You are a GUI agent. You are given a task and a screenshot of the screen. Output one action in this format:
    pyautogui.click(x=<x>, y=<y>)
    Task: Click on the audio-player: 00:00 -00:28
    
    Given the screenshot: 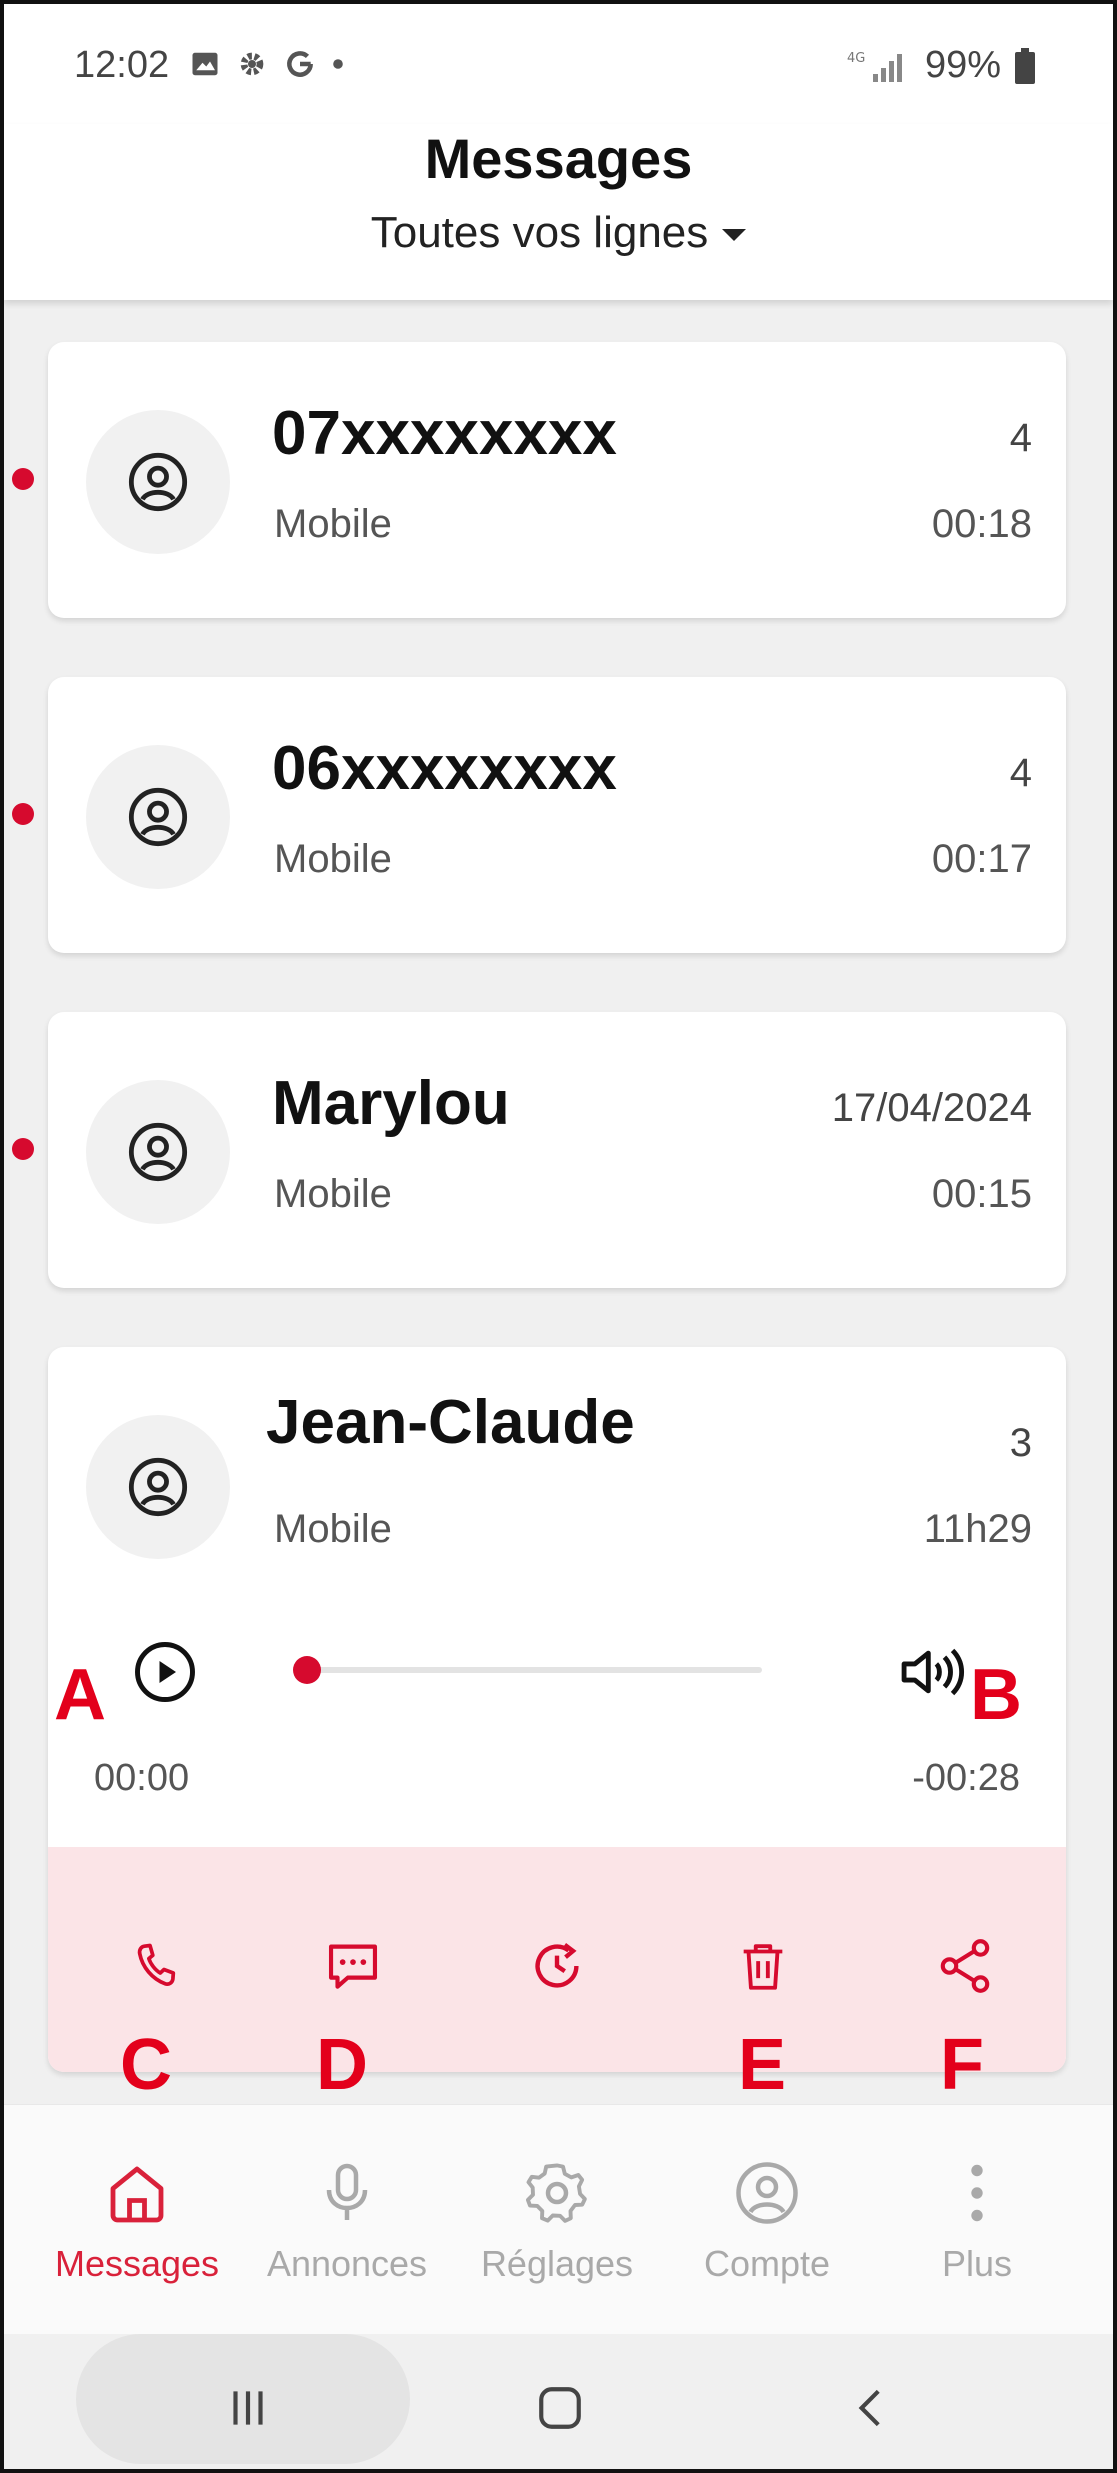 What is the action you would take?
    pyautogui.click(x=557, y=1732)
    